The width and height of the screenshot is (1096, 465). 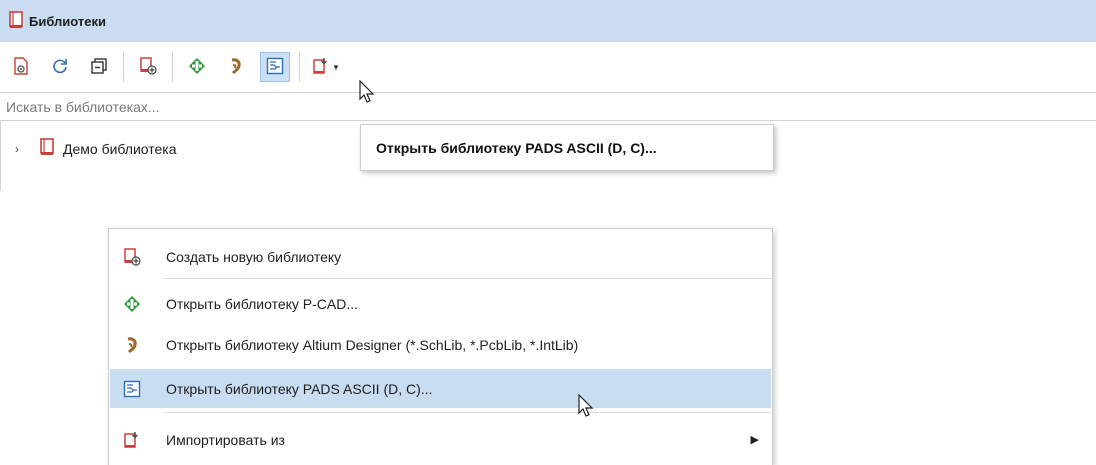 I want to click on tree-item: › Демо библиотека, so click(x=96, y=148).